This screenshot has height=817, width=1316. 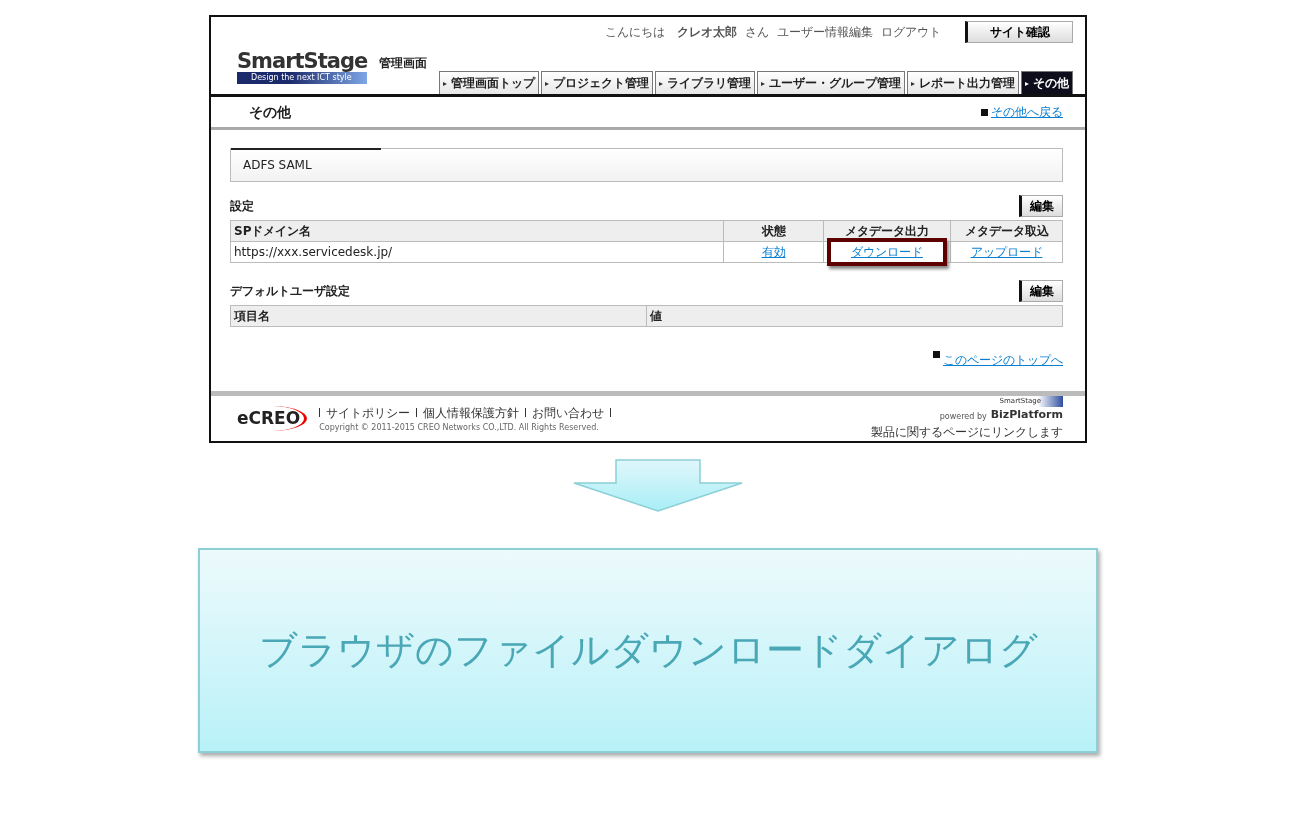 What do you see at coordinates (648, 650) in the screenshot?
I see `callout-text: ブラウザのファイルダウンロードダイアログ` at bounding box center [648, 650].